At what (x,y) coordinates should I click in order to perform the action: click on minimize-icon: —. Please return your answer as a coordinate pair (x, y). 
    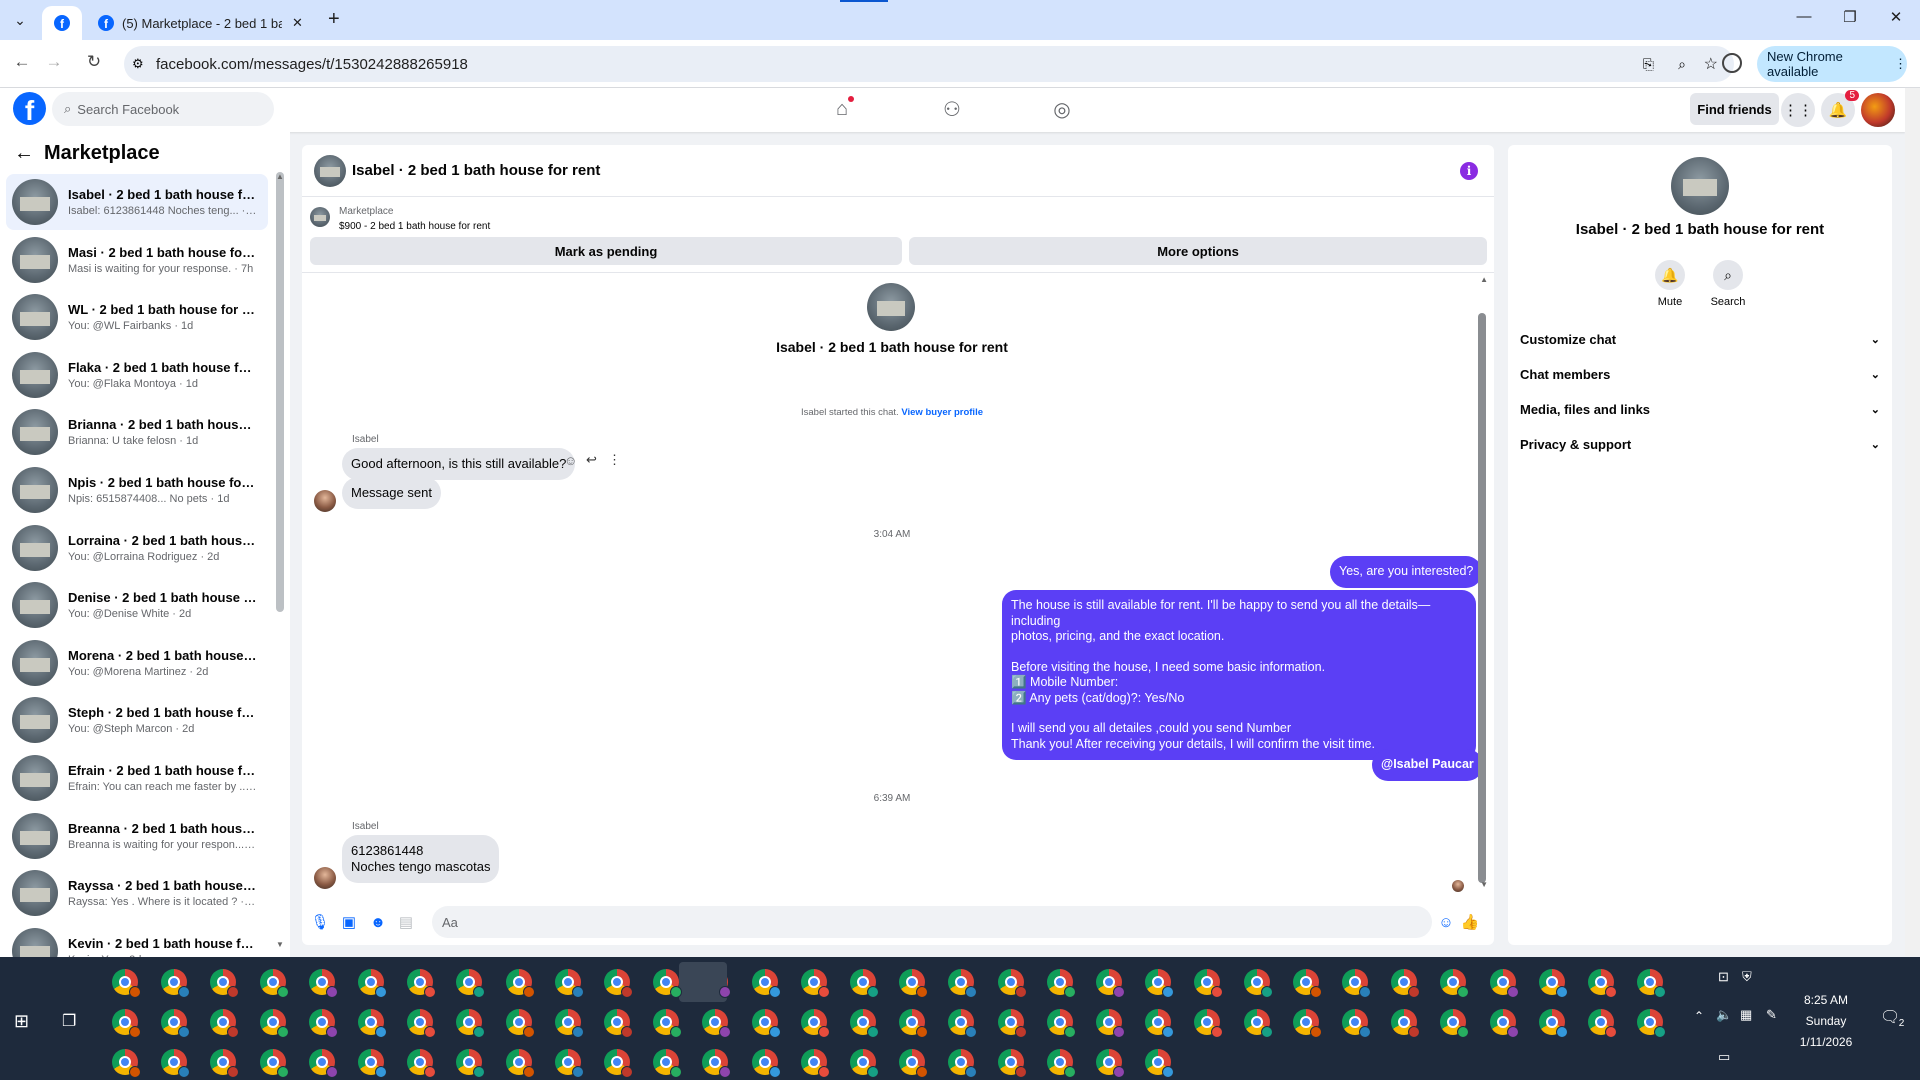
    Looking at the image, I should click on (1804, 20).